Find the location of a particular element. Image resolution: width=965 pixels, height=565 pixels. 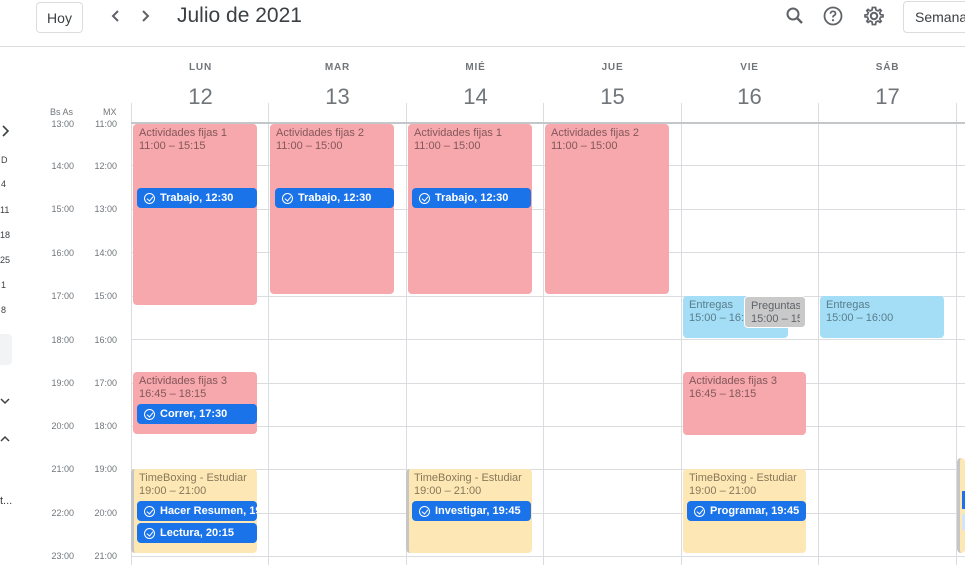

chevron-up-icon is located at coordinates (5, 439).